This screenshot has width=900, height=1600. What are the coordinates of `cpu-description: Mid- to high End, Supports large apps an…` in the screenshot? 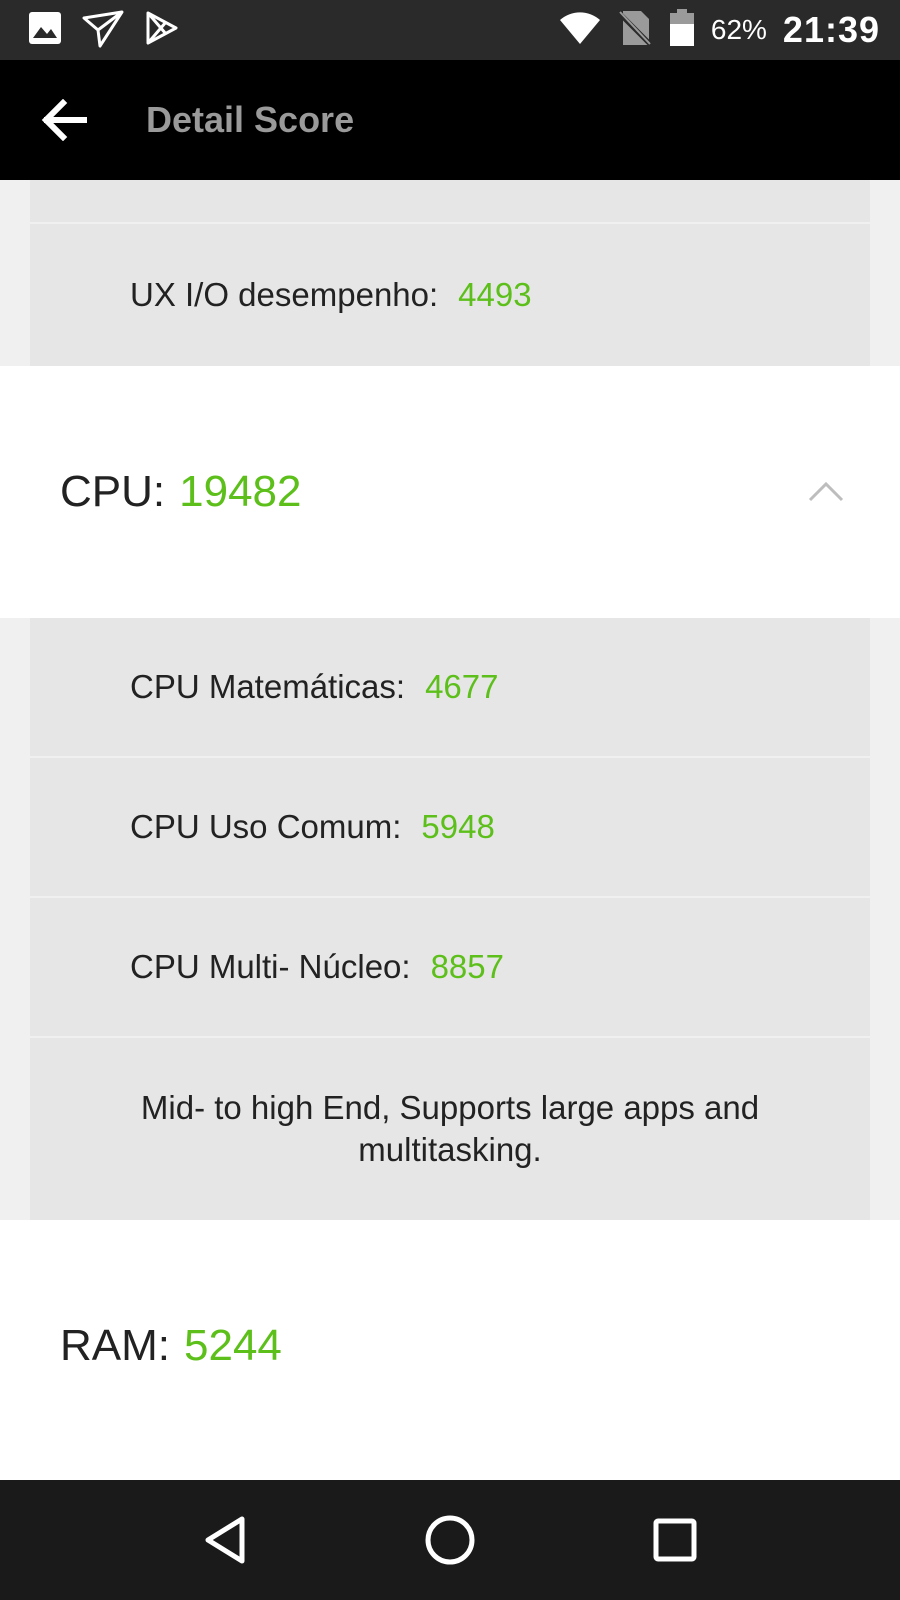 It's located at (450, 1128).